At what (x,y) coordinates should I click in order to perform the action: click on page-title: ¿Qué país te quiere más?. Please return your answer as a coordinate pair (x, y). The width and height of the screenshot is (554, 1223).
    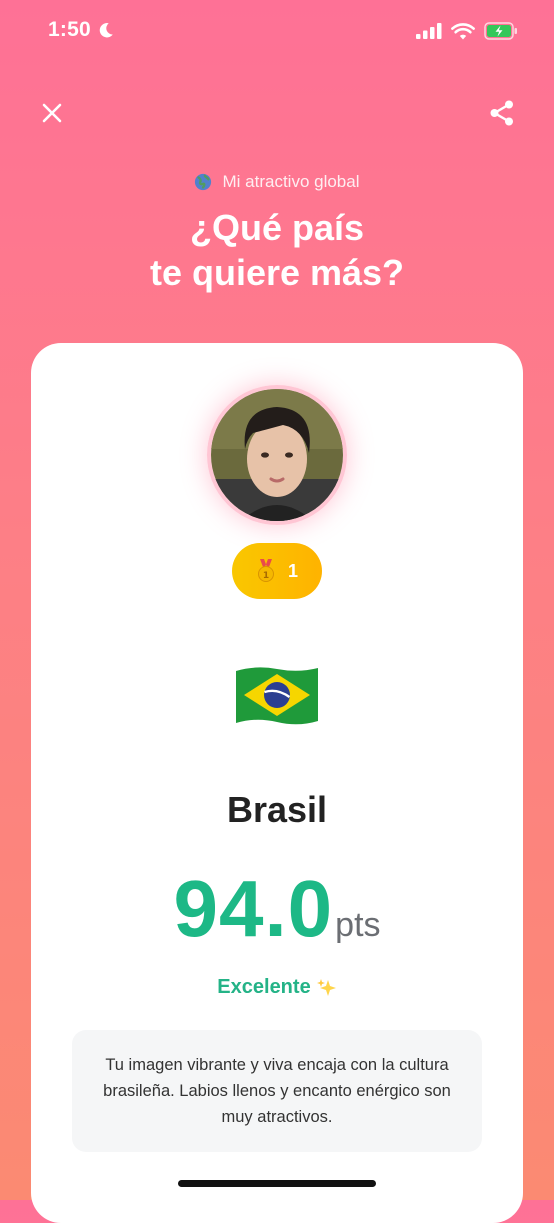
    Looking at the image, I should click on (277, 250).